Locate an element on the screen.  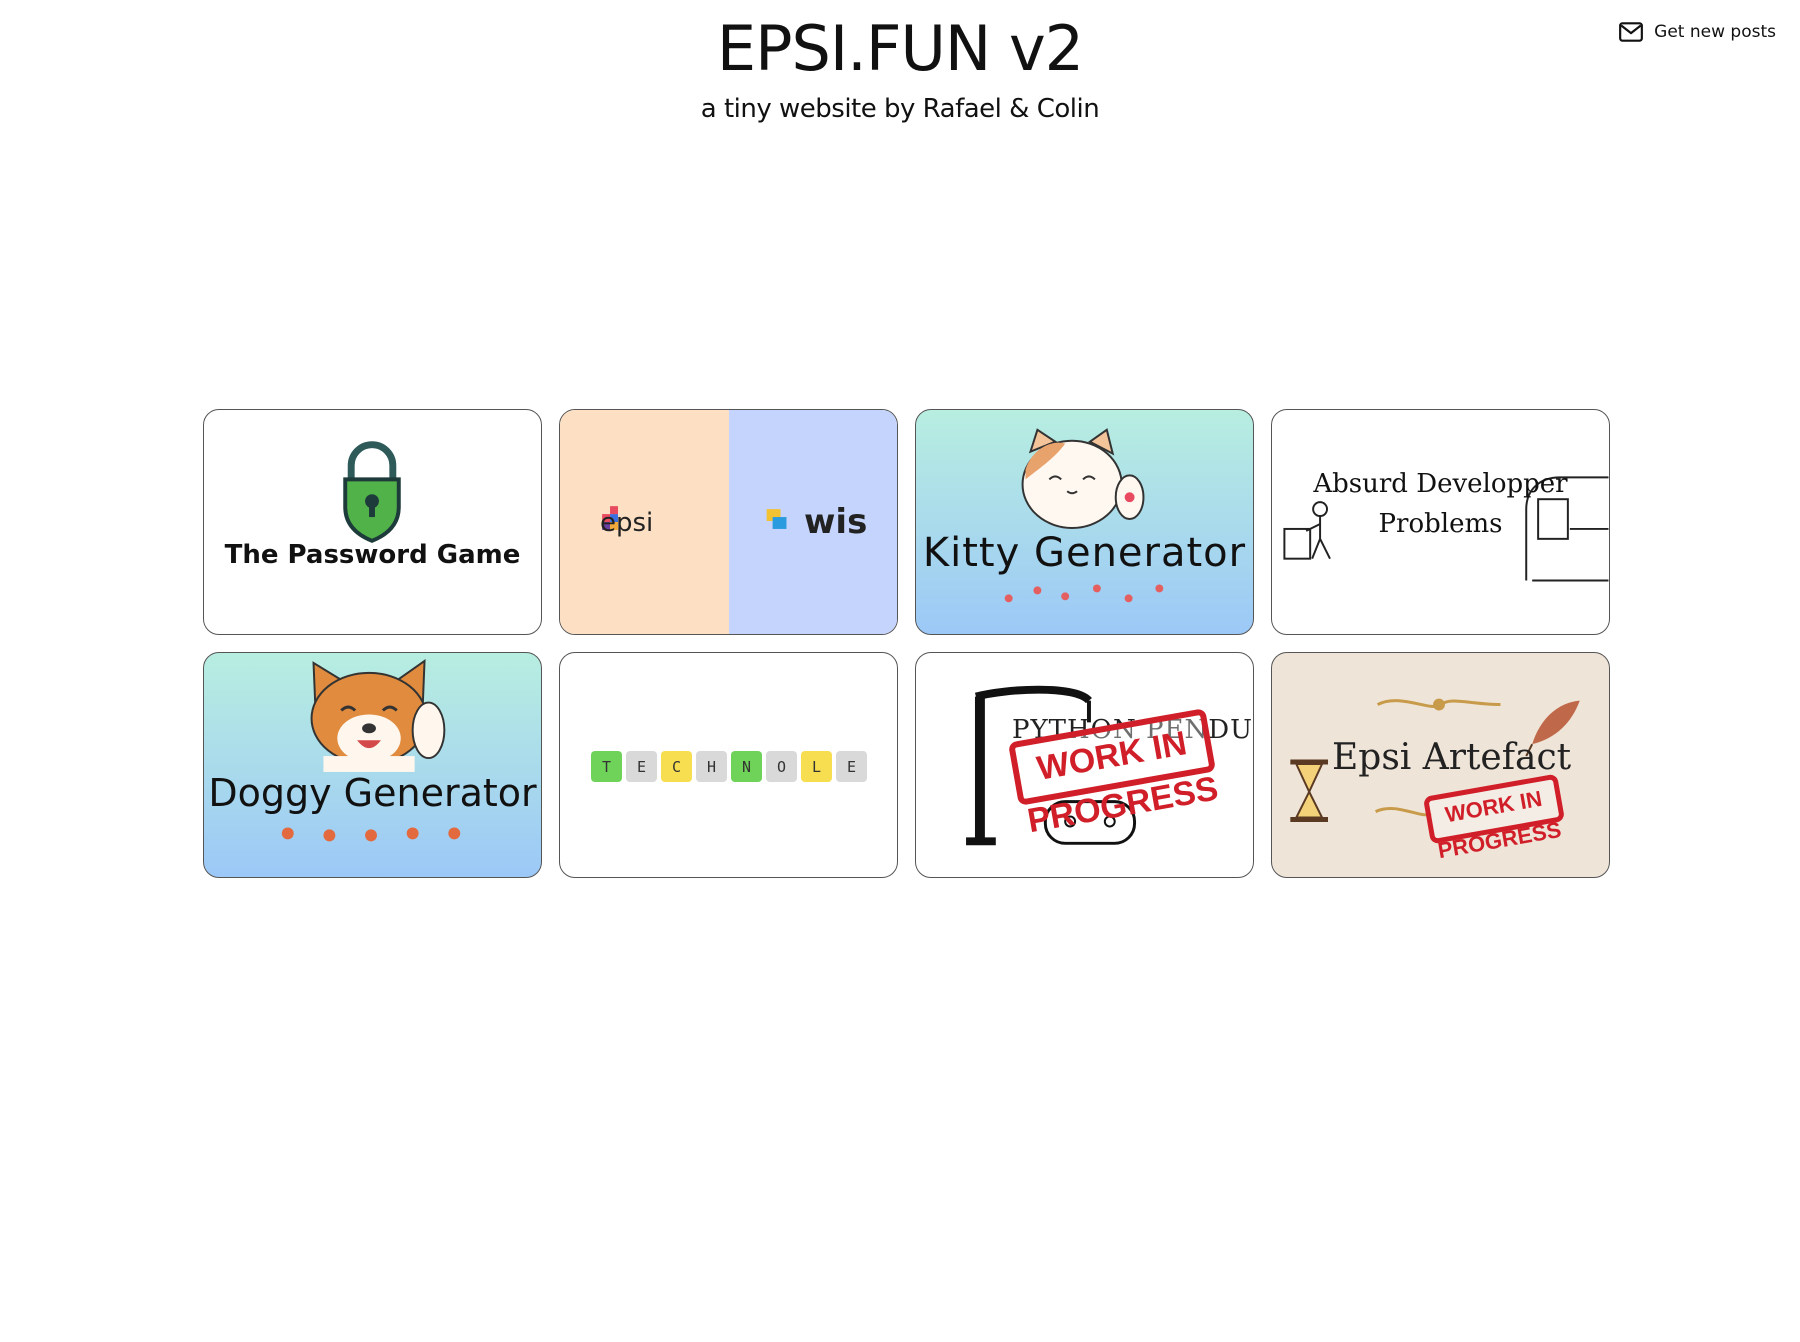
site-title: EPSI.FUN v2 is located at coordinates (900, 48).